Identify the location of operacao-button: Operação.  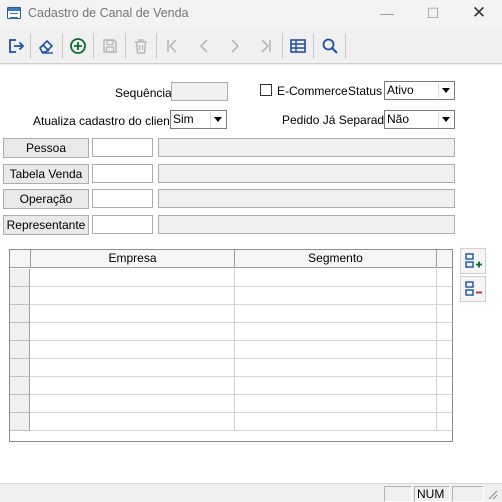
(46, 199).